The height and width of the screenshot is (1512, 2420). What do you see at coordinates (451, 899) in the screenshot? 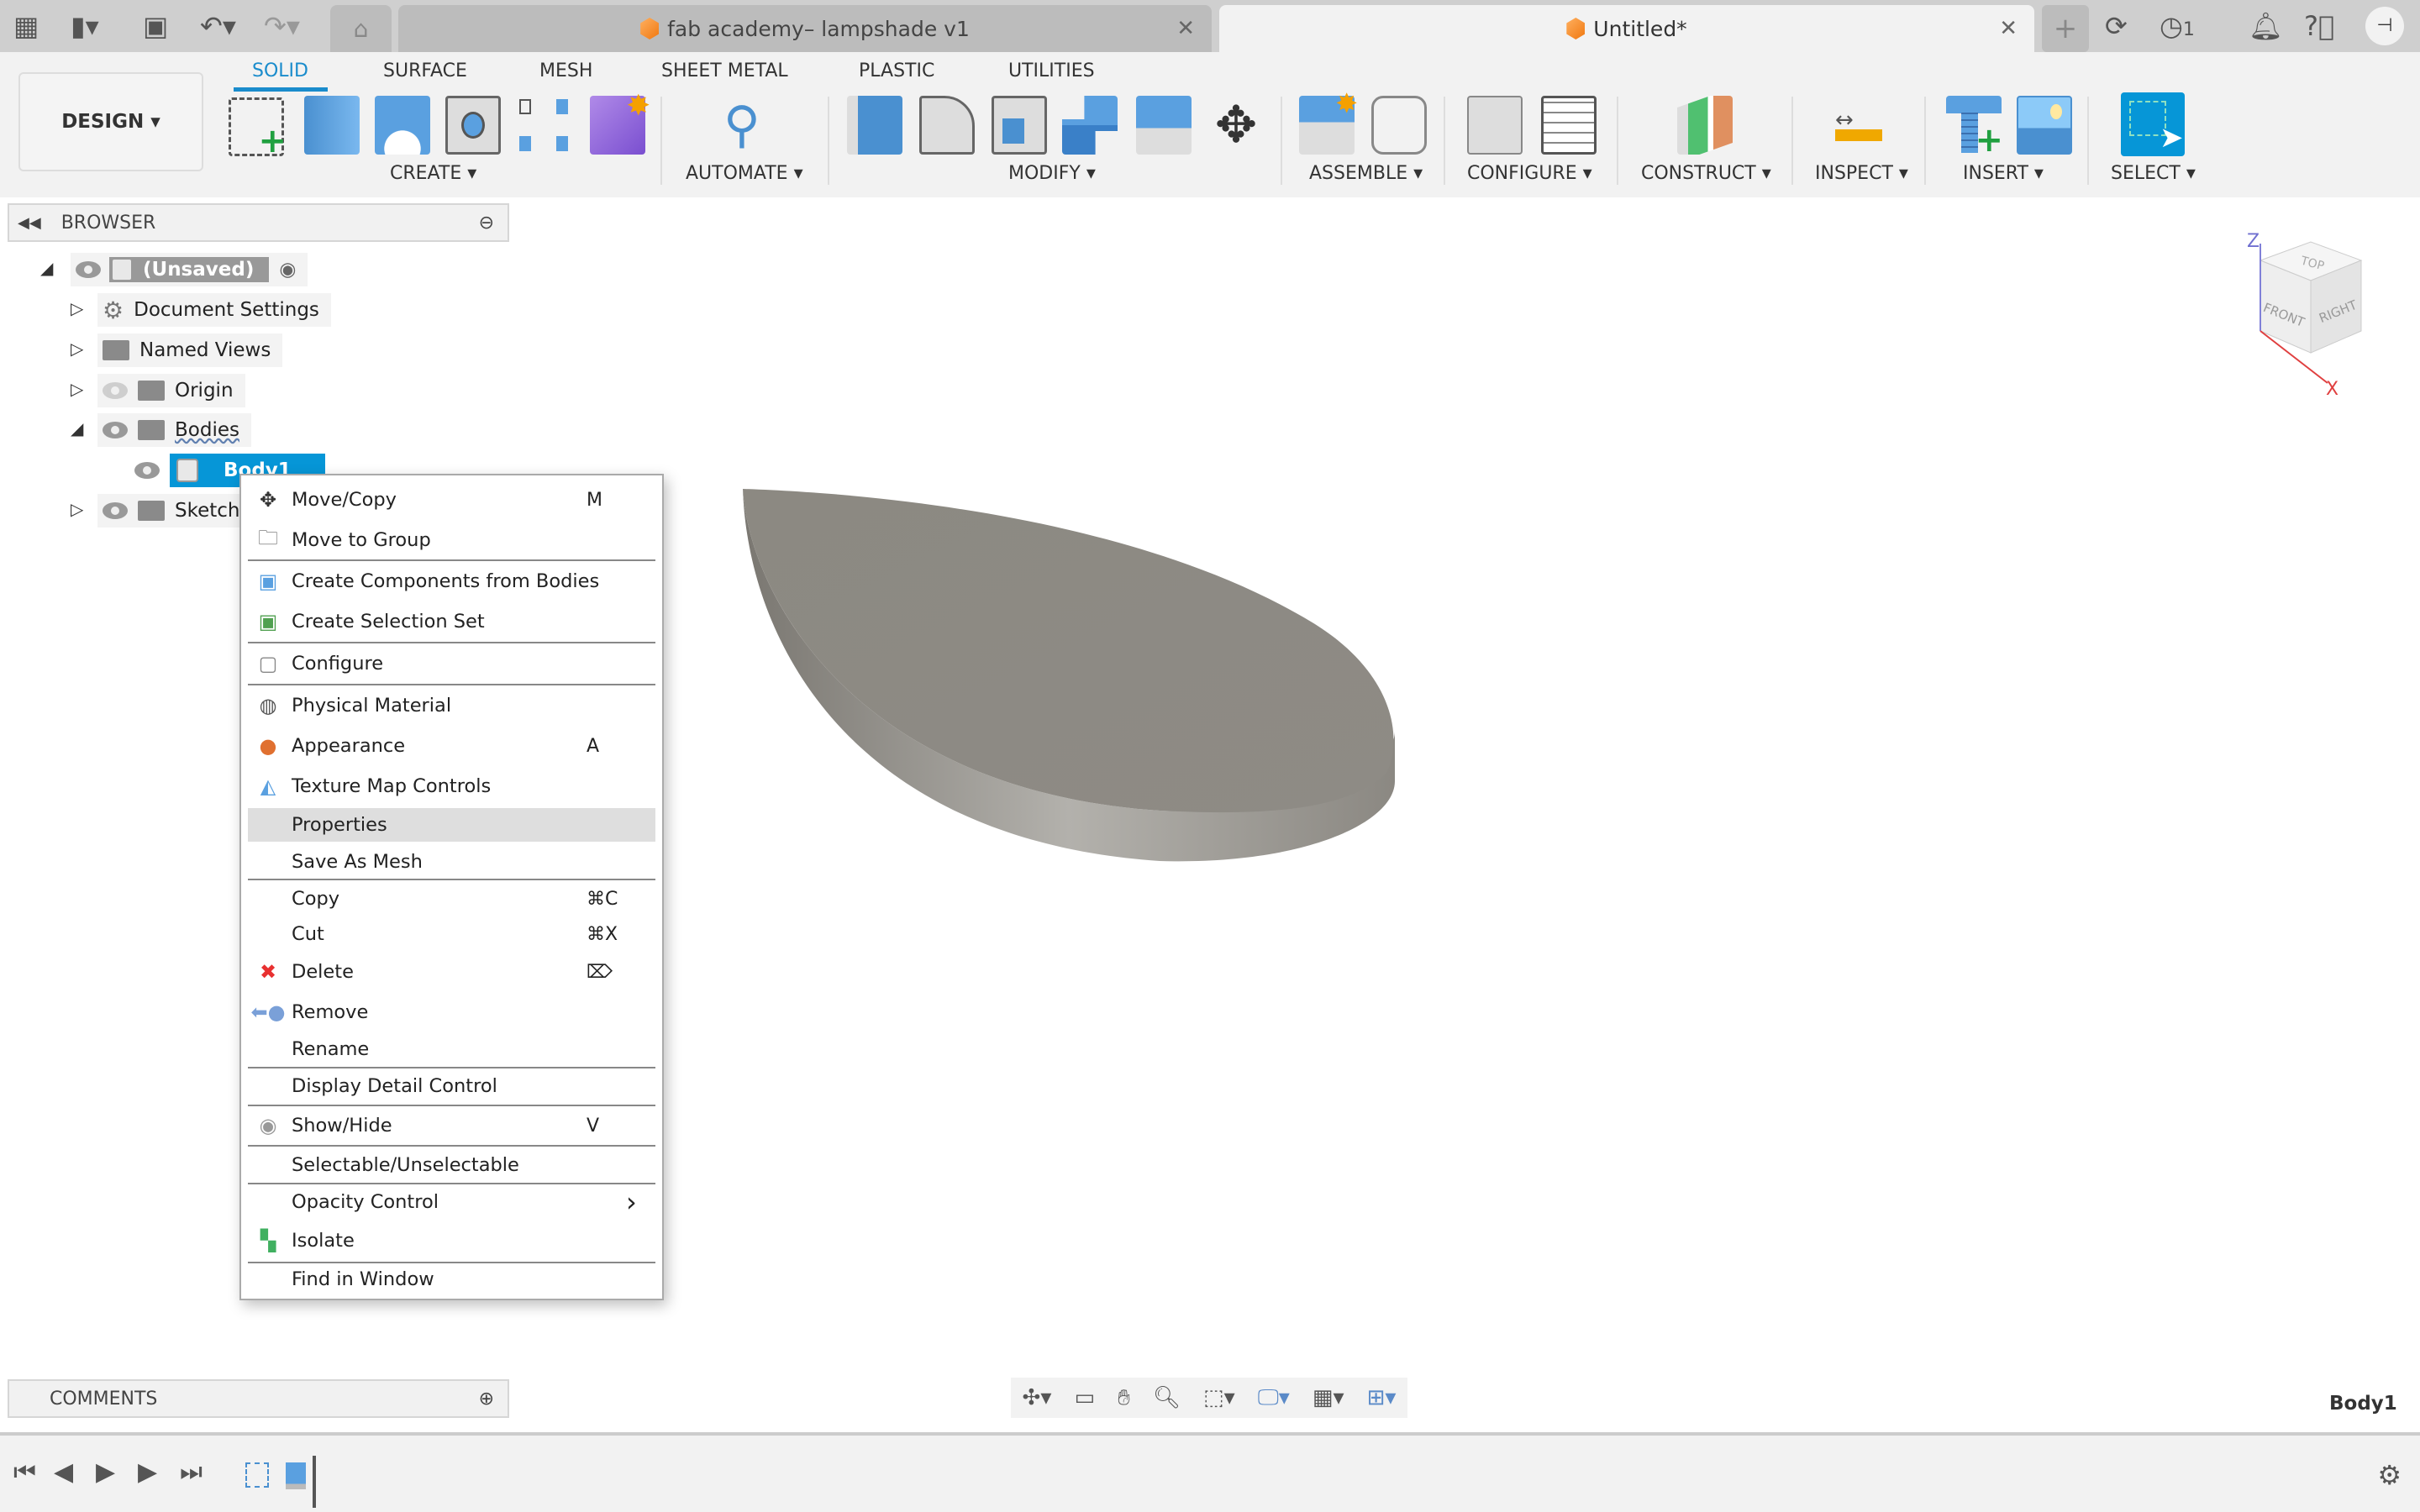
I see `menu-item-copy: Copy ⌘C` at bounding box center [451, 899].